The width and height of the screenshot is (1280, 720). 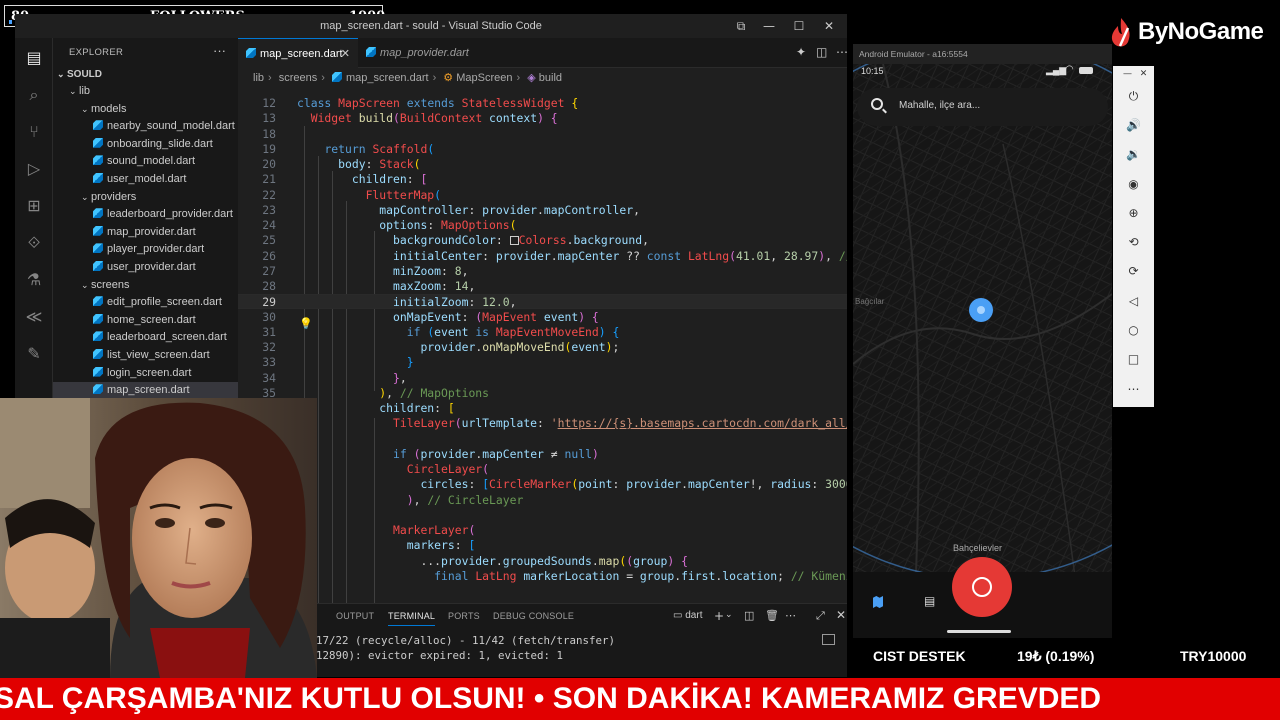 What do you see at coordinates (841, 52) in the screenshot?
I see `editor-more-icon: ⋯` at bounding box center [841, 52].